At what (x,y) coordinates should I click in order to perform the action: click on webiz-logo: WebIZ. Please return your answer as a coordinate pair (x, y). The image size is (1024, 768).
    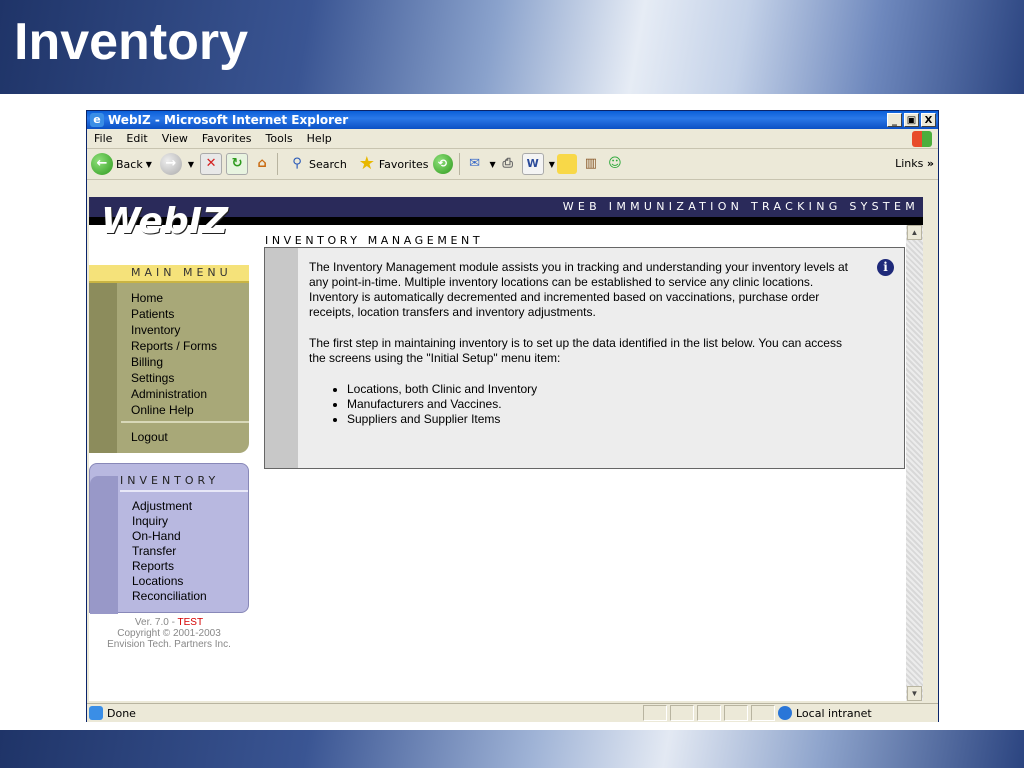
    Looking at the image, I should click on (164, 221).